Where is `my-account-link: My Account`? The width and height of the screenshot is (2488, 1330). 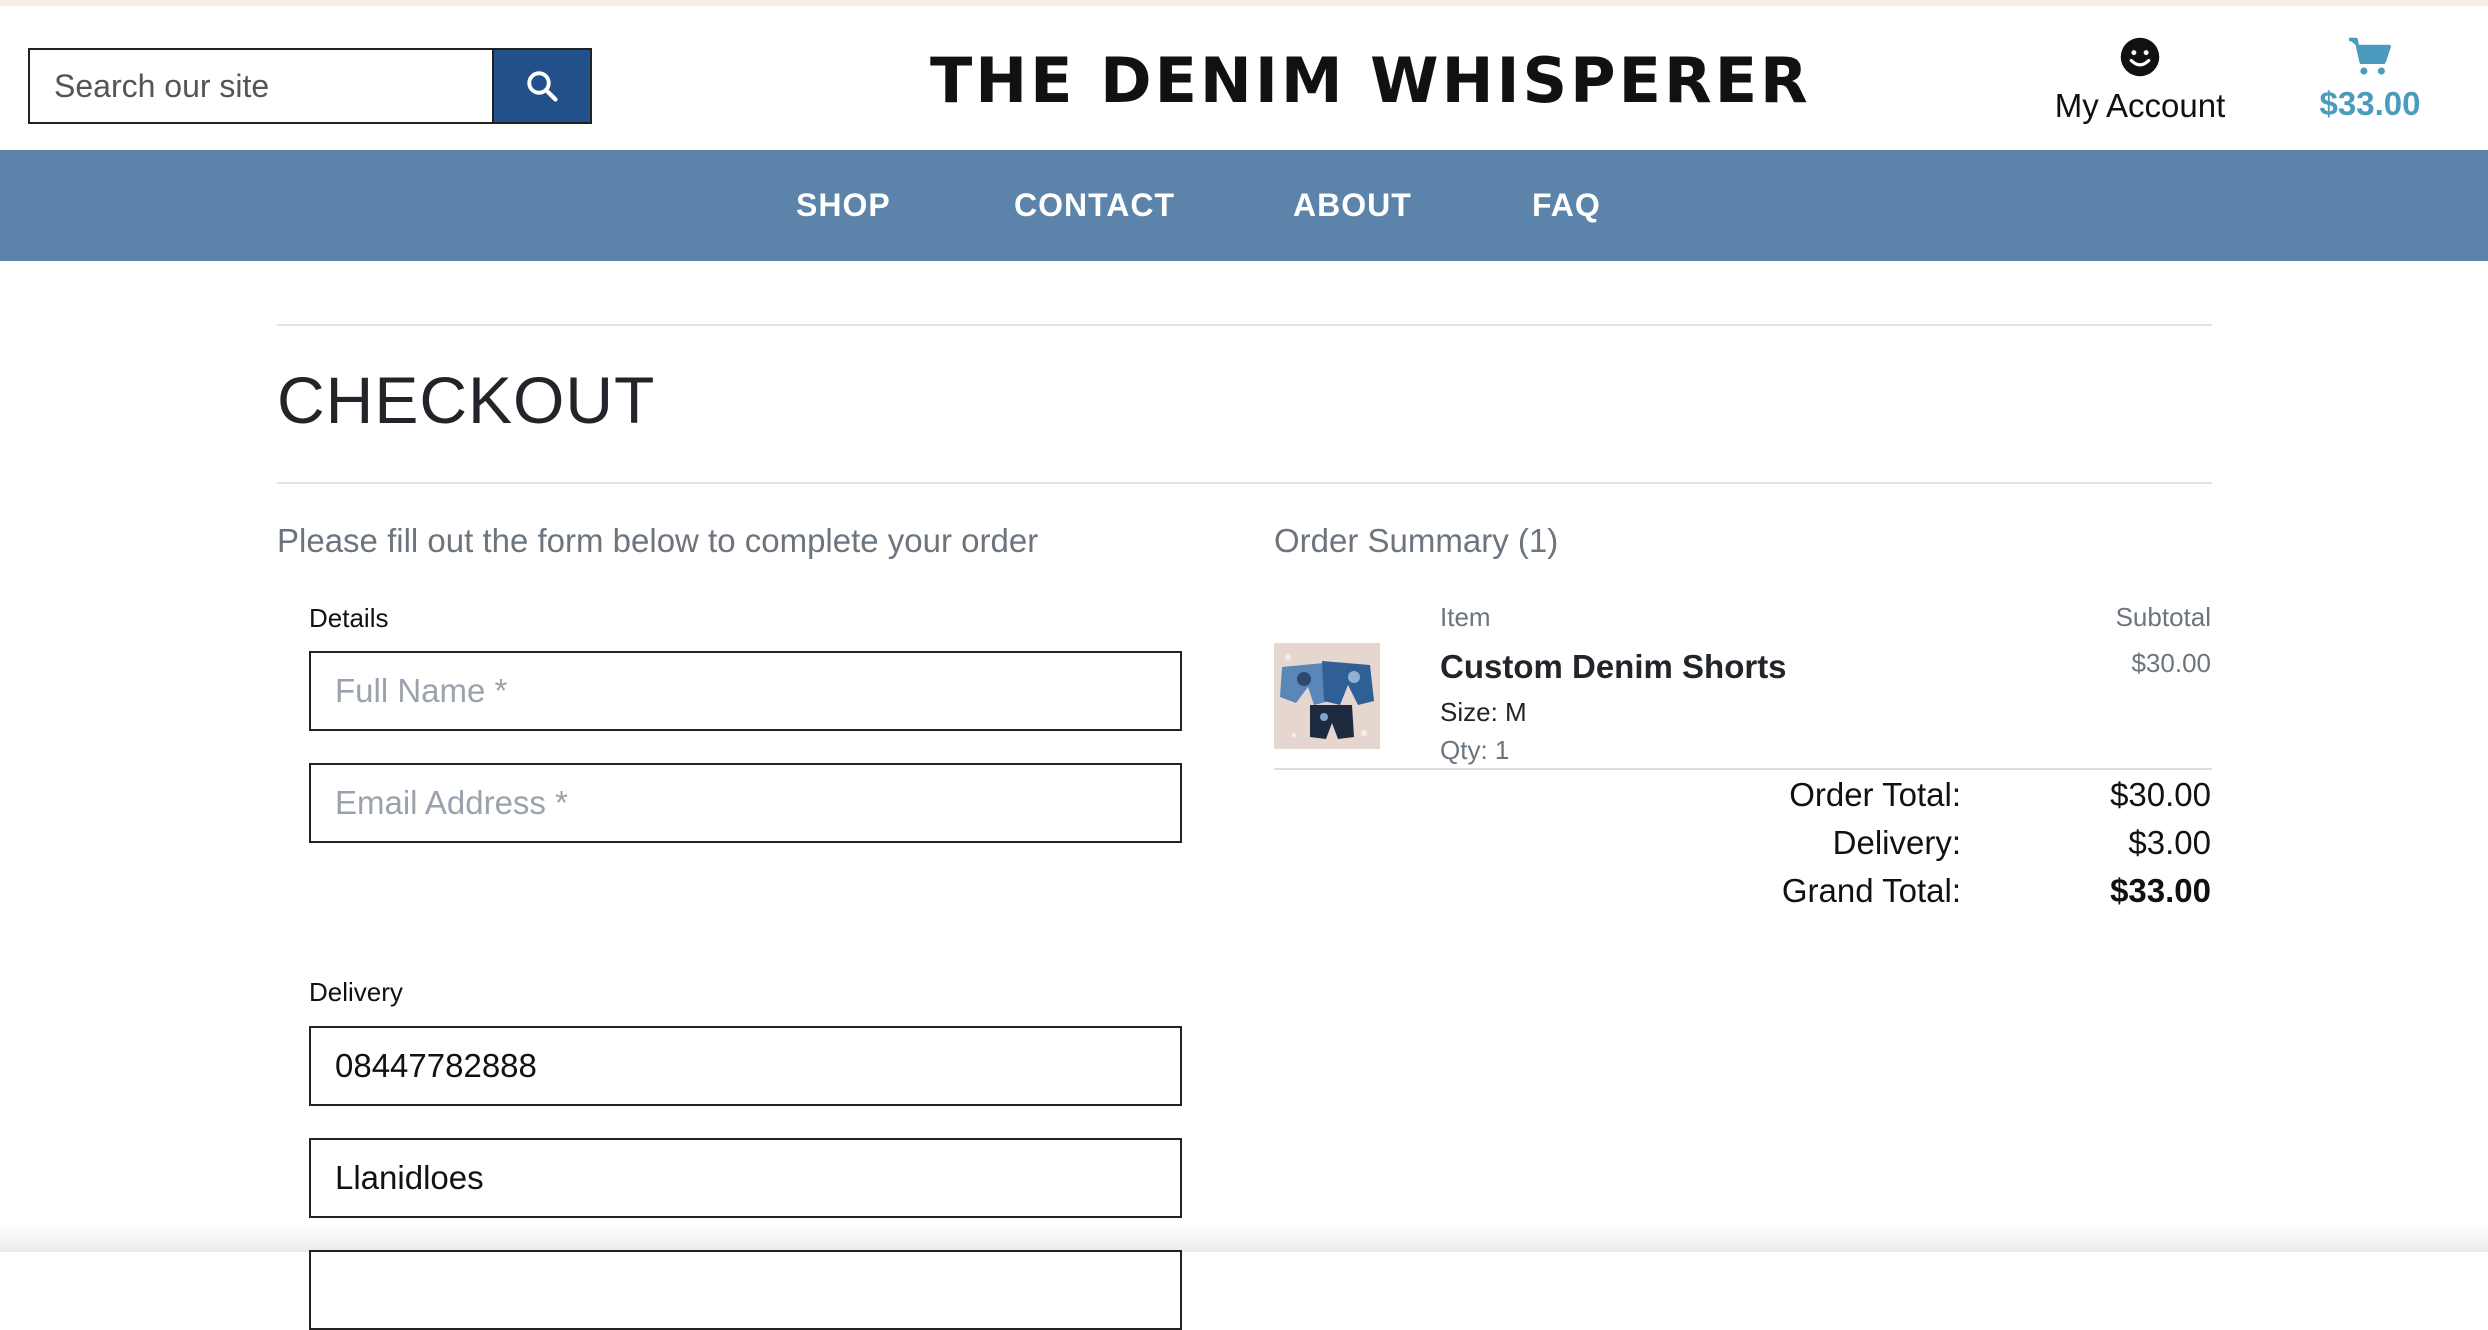
my-account-link: My Account is located at coordinates (2140, 80).